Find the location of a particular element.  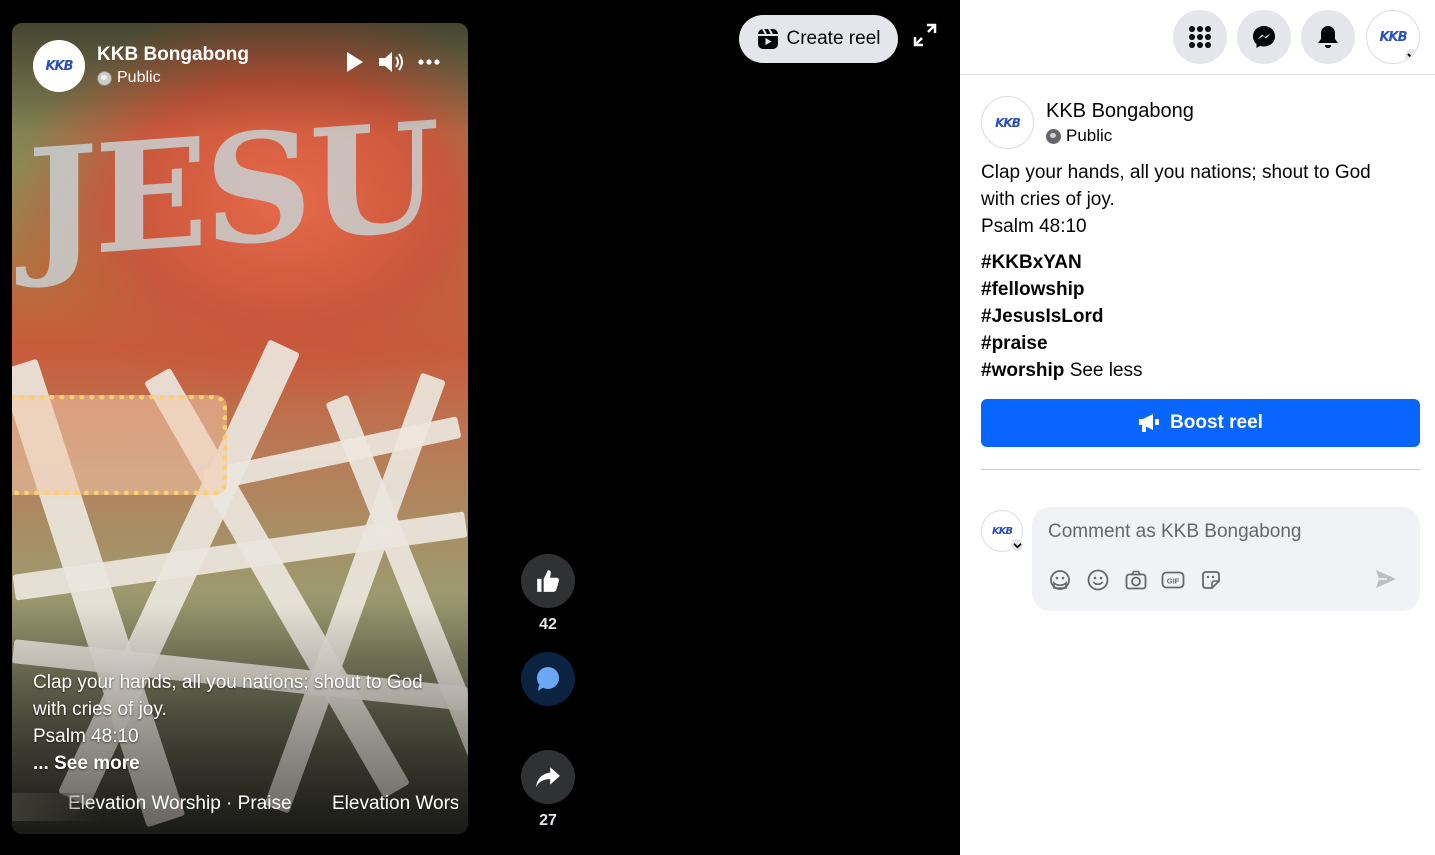

create-reel-button: Create reel is located at coordinates (818, 39).